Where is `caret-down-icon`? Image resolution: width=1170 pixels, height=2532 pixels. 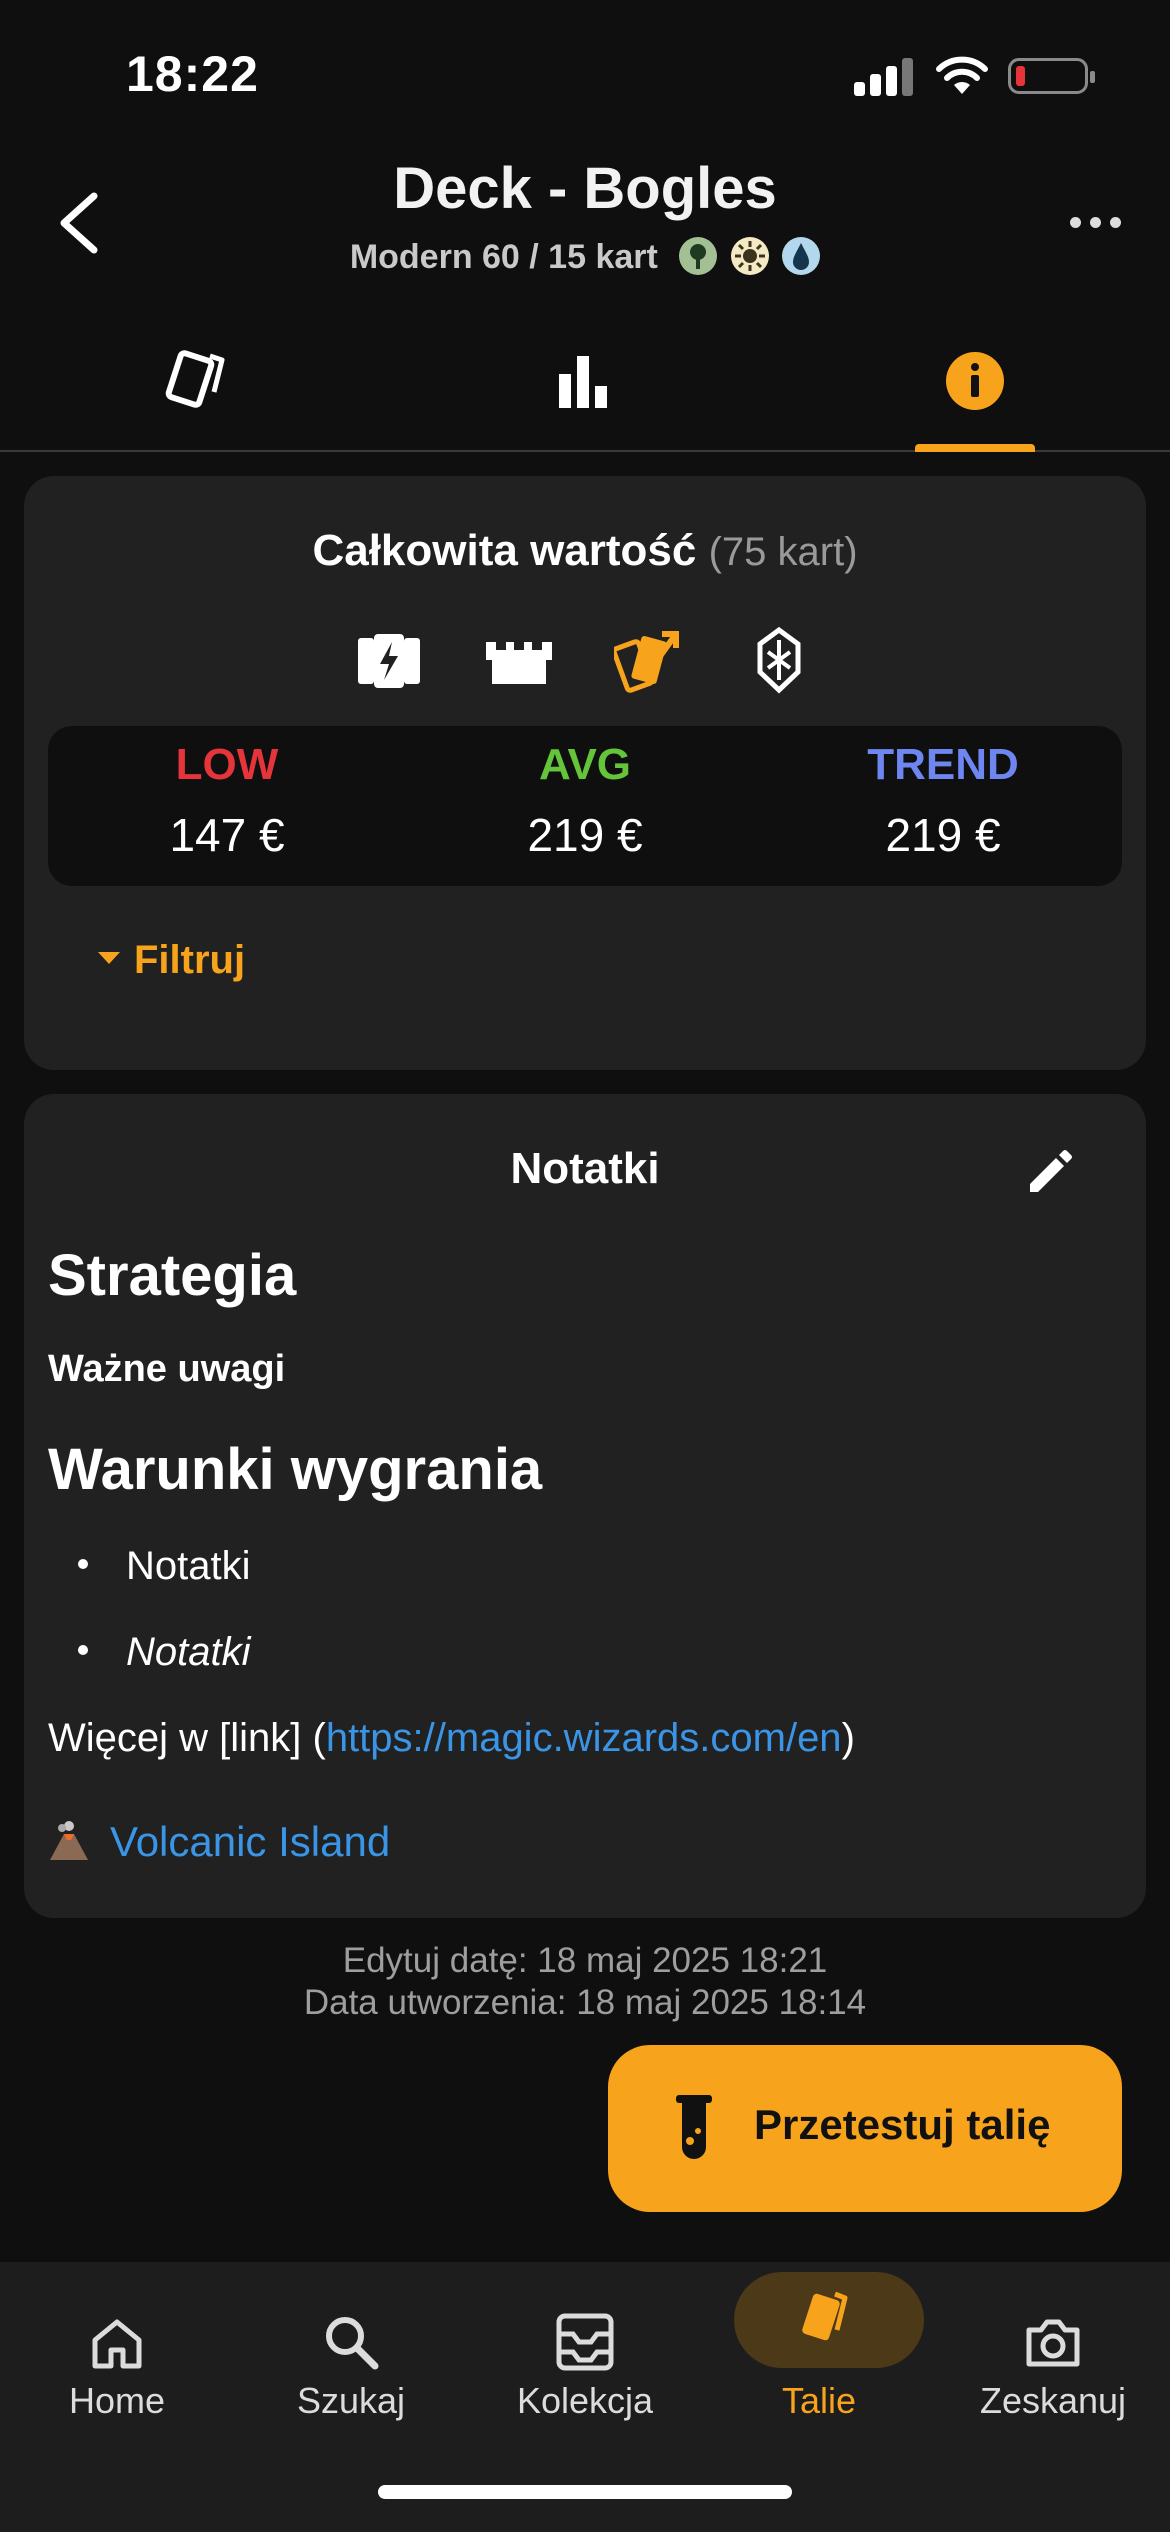
caret-down-icon is located at coordinates (109, 958).